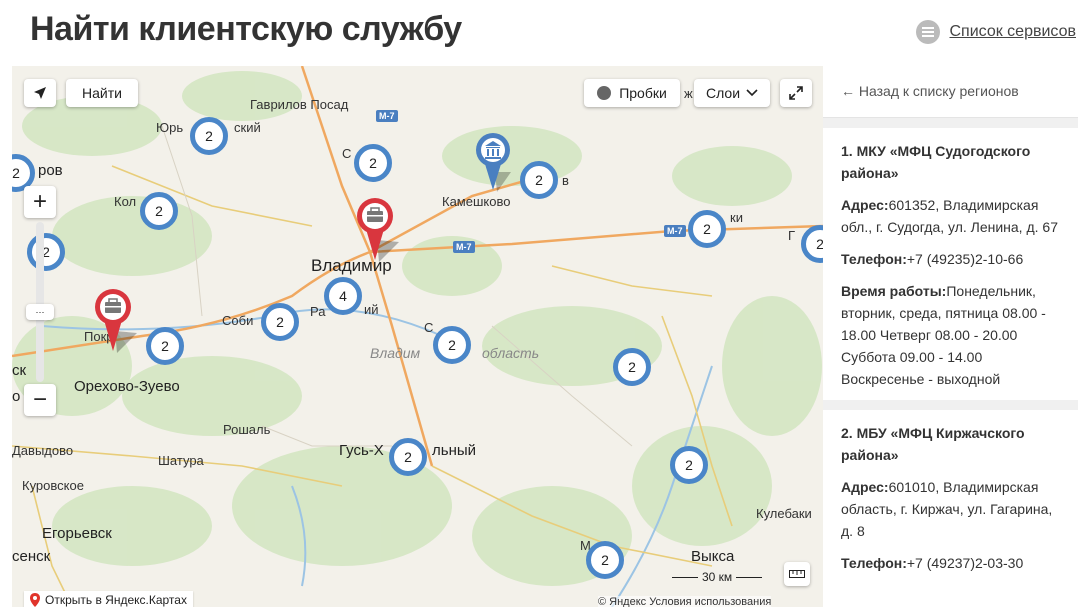 This screenshot has height=607, width=1078. I want to click on map-label: Юрь, so click(170, 127).